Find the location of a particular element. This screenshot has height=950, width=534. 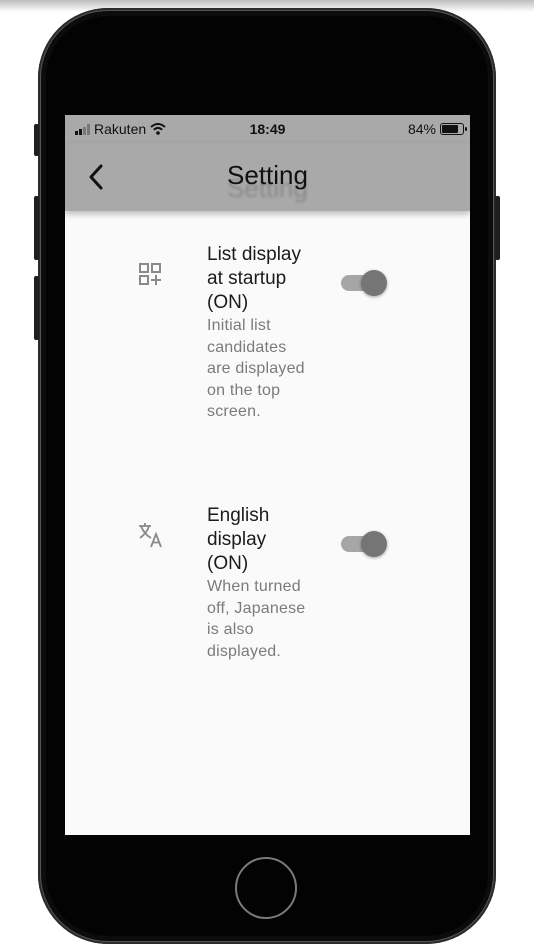

setting-title: English display (ON) is located at coordinates (238, 539).